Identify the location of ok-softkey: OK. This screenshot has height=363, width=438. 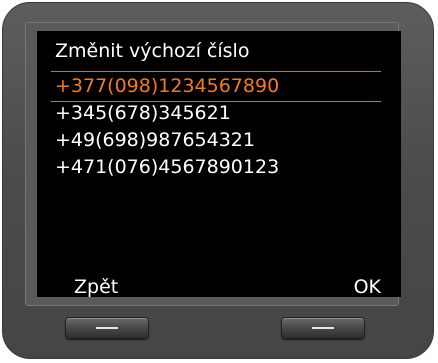
(367, 287).